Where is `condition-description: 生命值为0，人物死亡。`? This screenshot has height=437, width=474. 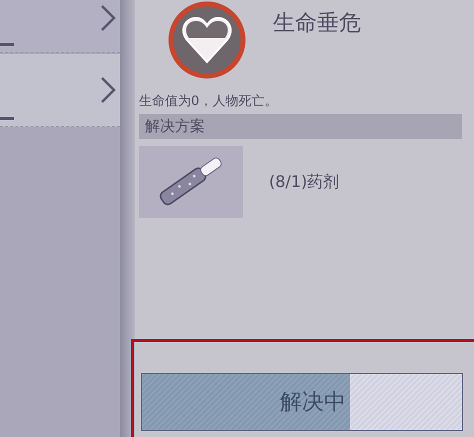 condition-description: 生命值为0，人物死亡。 is located at coordinates (208, 101).